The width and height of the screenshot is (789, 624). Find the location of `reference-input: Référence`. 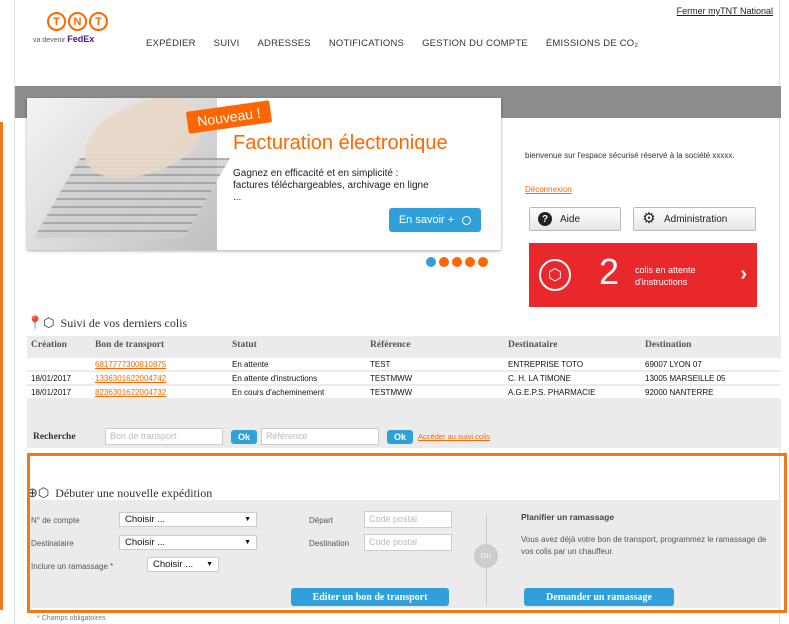

reference-input: Référence is located at coordinates (320, 436).